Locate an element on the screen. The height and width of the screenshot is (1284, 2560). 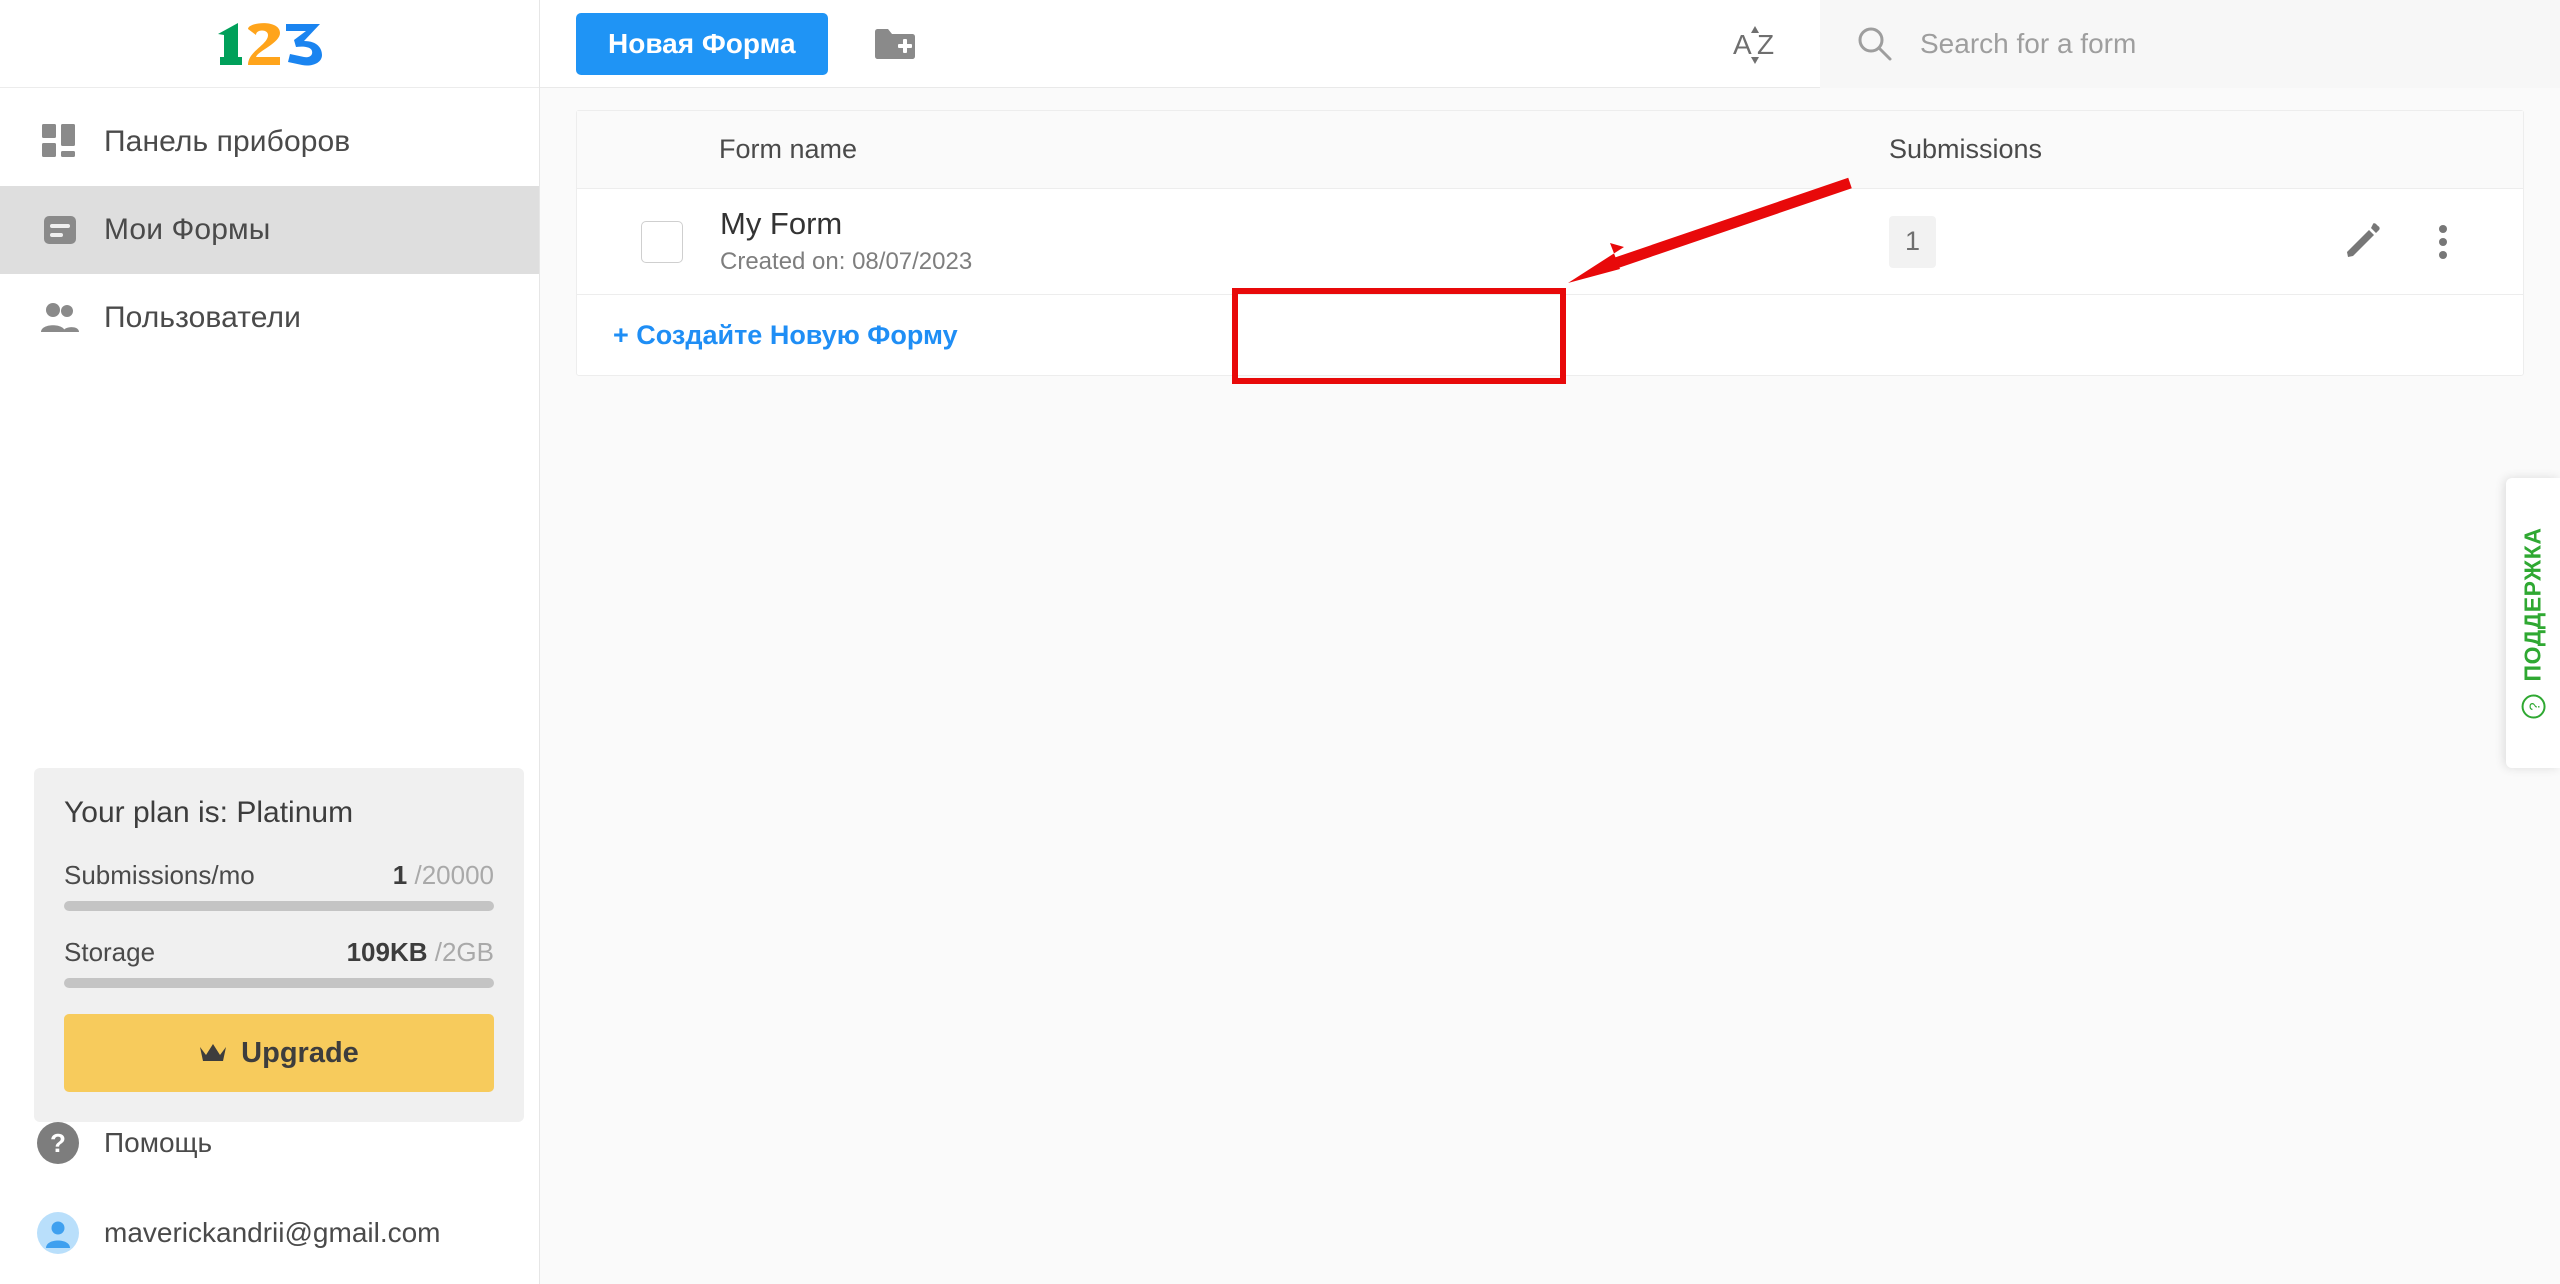
row-more-menu-button is located at coordinates (2443, 242).